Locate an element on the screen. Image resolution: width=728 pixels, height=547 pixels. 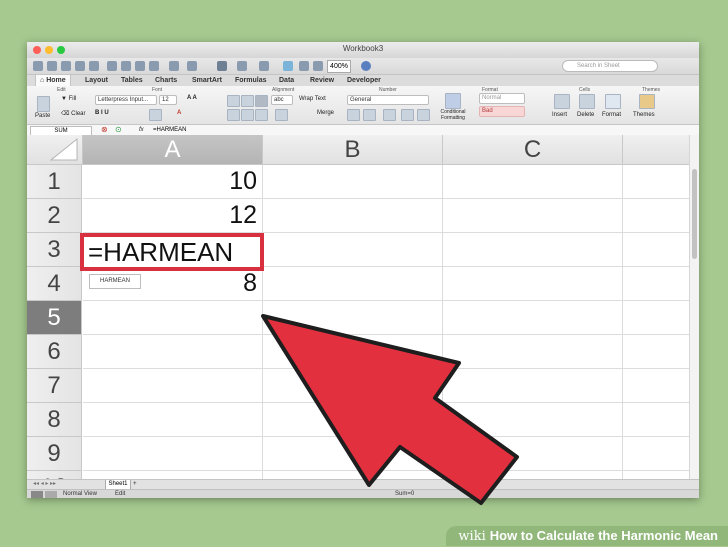
wiki-logo: wiki is located at coordinates (472, 536).